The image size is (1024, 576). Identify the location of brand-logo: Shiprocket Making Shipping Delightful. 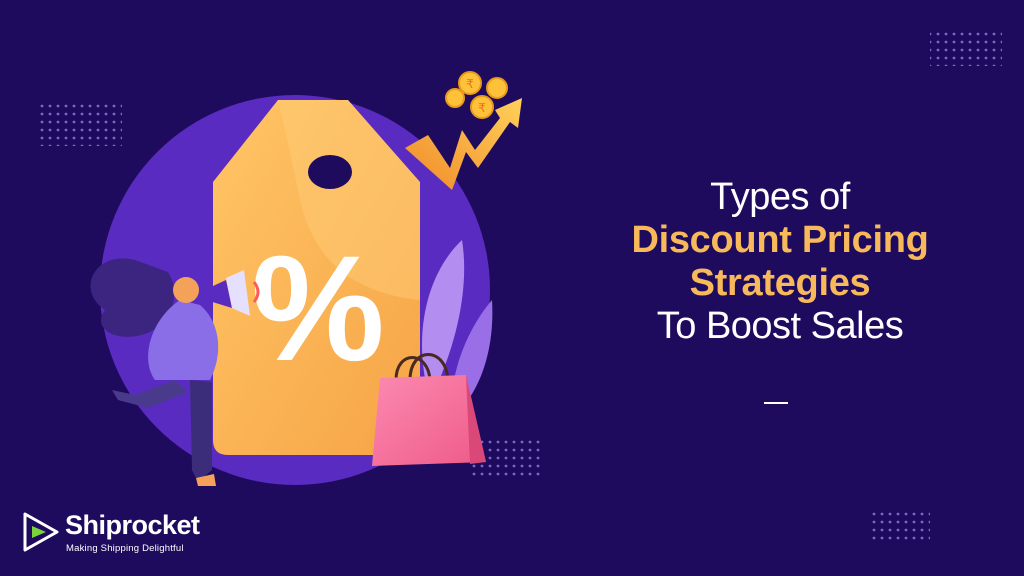
(132, 533).